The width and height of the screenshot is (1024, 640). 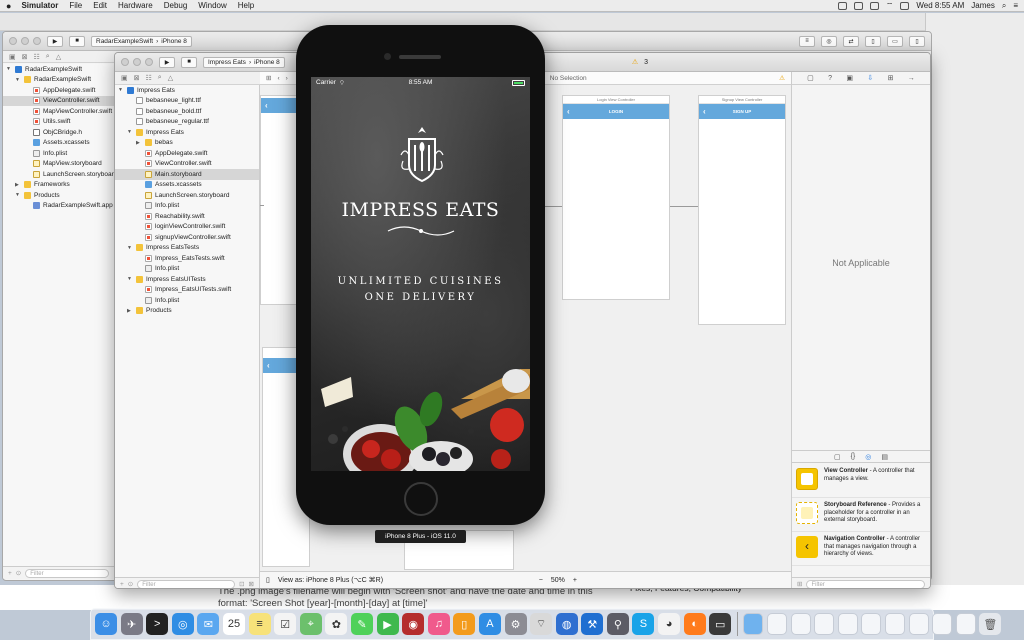 What do you see at coordinates (100, 5) in the screenshot?
I see `menu-edit: Edit` at bounding box center [100, 5].